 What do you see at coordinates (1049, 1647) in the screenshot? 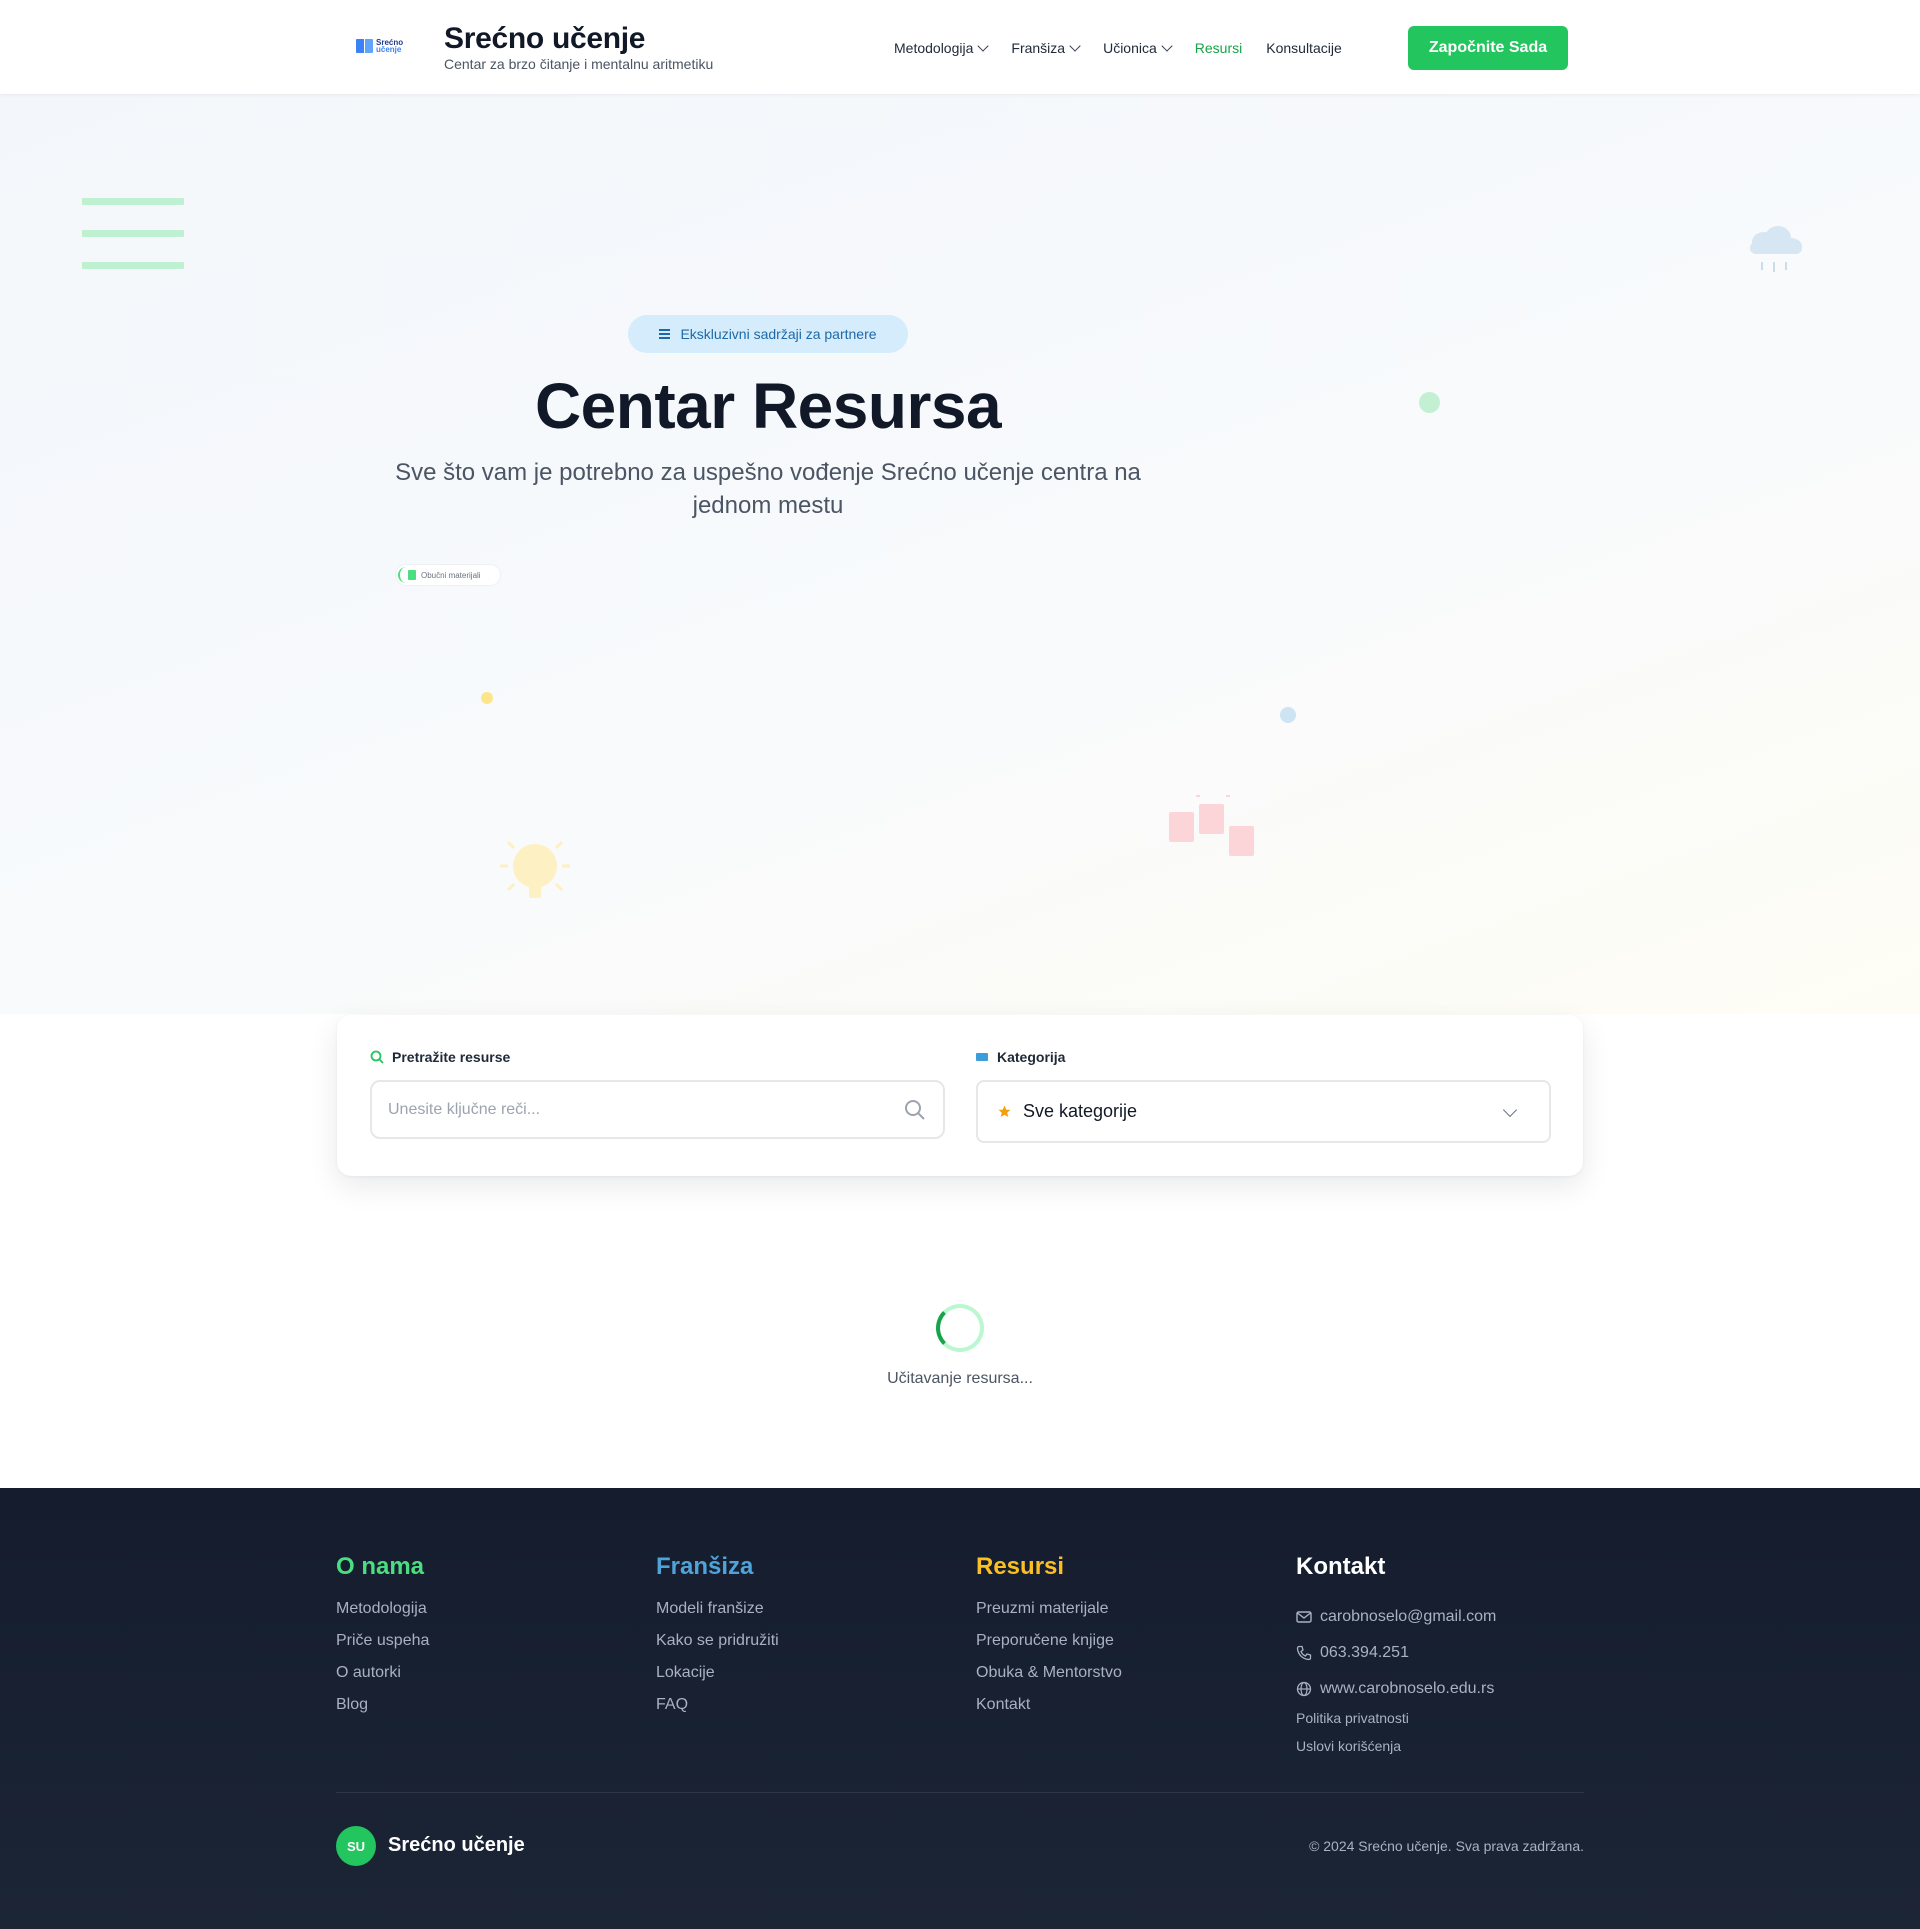
I see `footer-link: Preporučene knjige` at bounding box center [1049, 1647].